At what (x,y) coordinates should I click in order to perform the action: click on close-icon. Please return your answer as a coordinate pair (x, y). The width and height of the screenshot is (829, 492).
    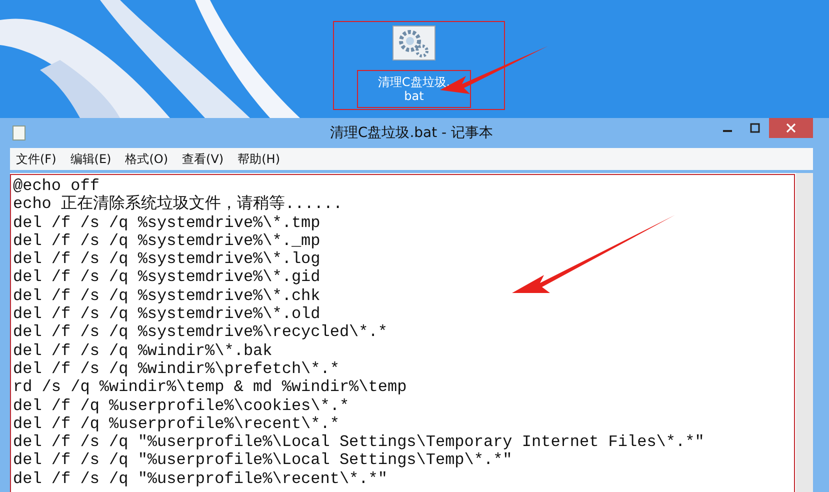
    Looking at the image, I should click on (791, 128).